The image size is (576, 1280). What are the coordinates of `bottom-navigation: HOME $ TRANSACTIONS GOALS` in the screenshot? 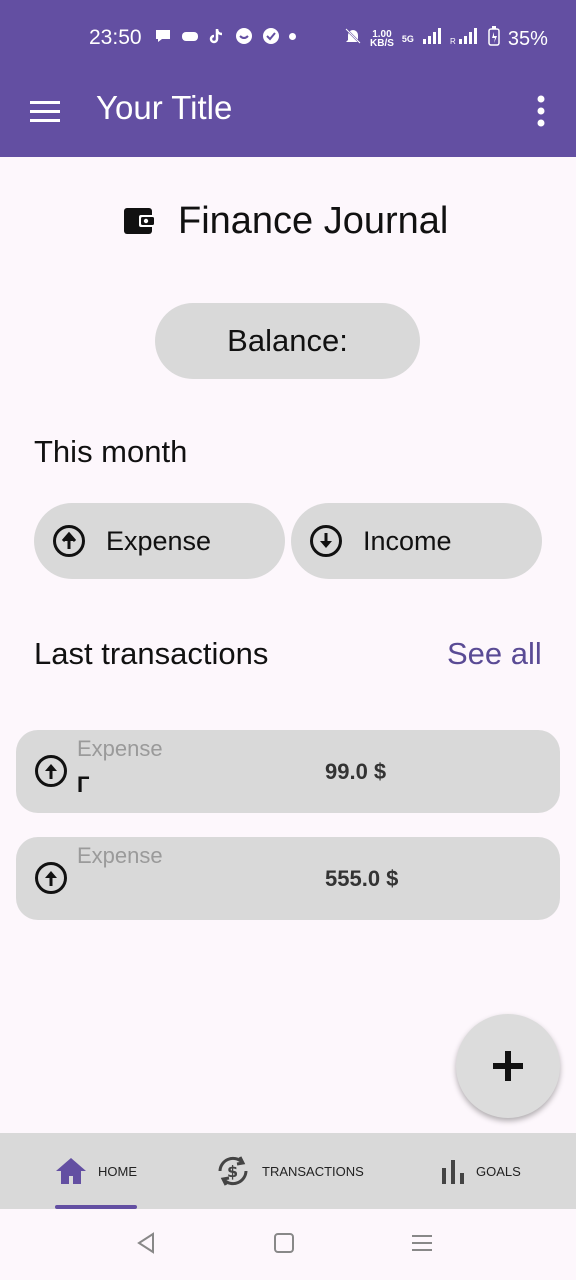 It's located at (288, 1171).